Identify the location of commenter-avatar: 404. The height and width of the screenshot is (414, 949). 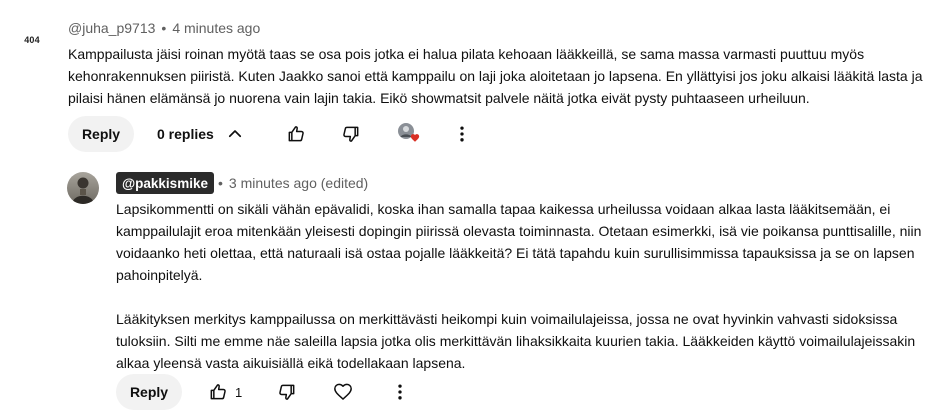
(32, 42).